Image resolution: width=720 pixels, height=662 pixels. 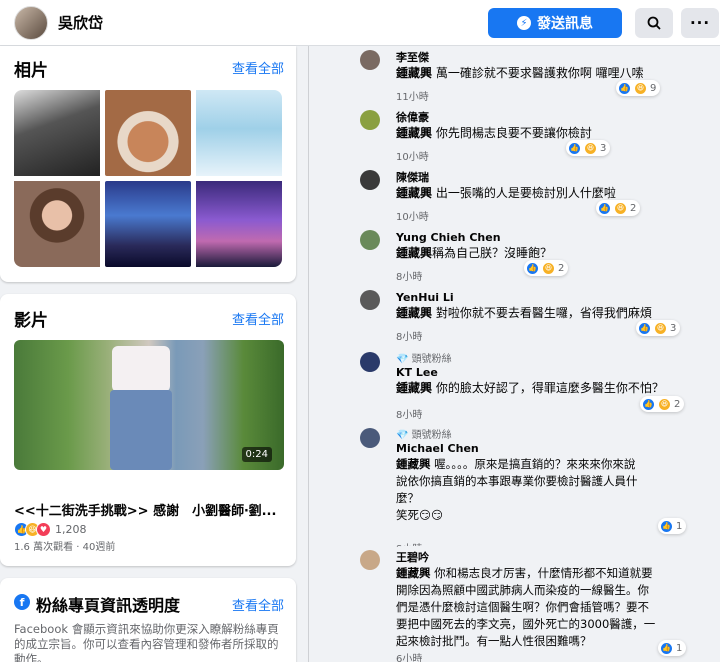 What do you see at coordinates (494, 133) in the screenshot?
I see `comment-text: 鍾藏興 你先問楊志良要不要讓你檢討` at bounding box center [494, 133].